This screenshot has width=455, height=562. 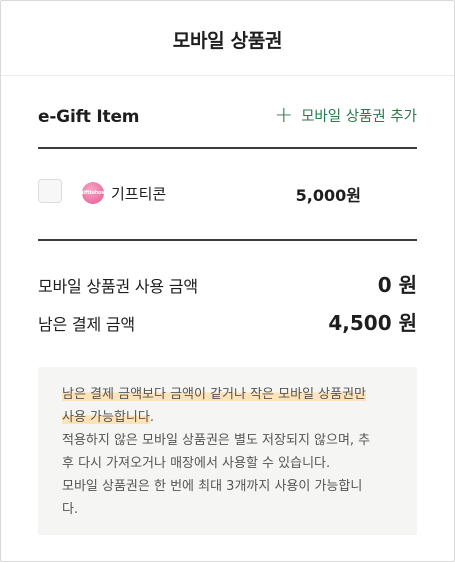 I want to click on add-gift-card-button: + 모바일 상품권 추가, so click(x=345, y=115).